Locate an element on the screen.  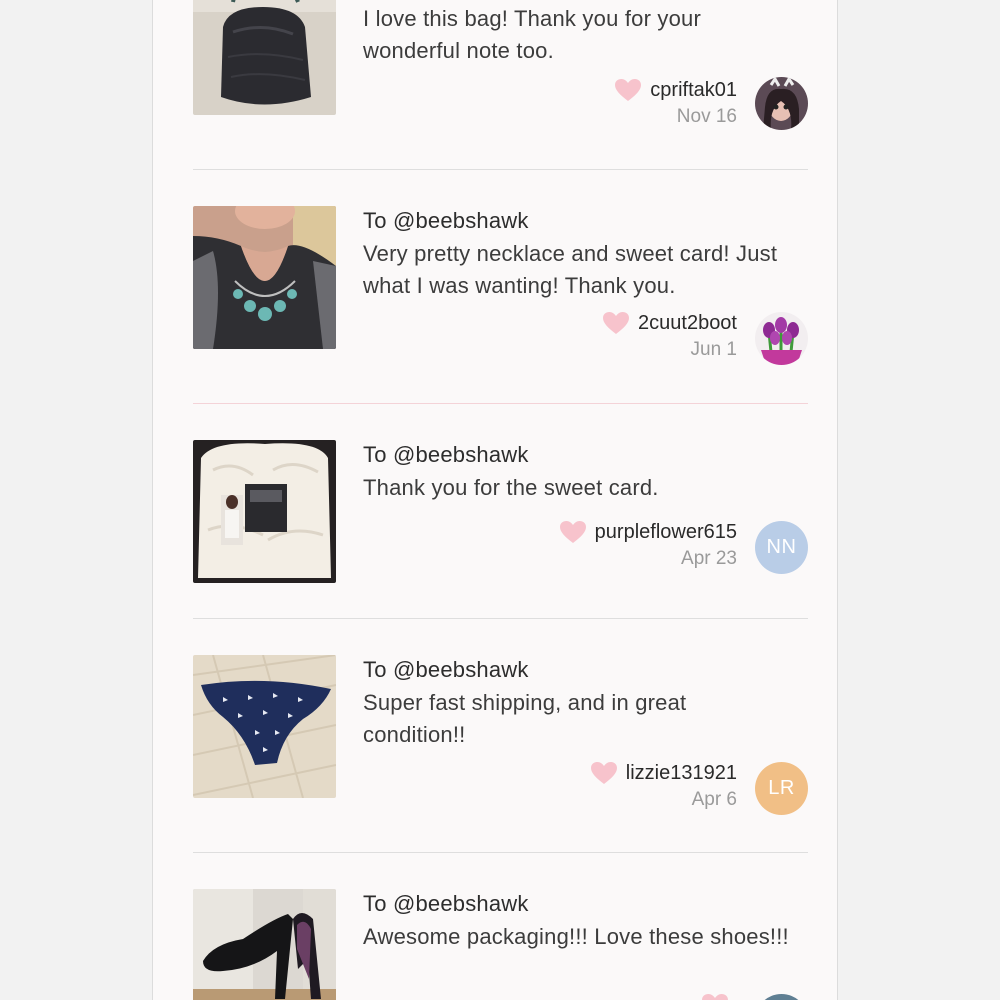
note-date: Jun 1 is located at coordinates (713, 349).